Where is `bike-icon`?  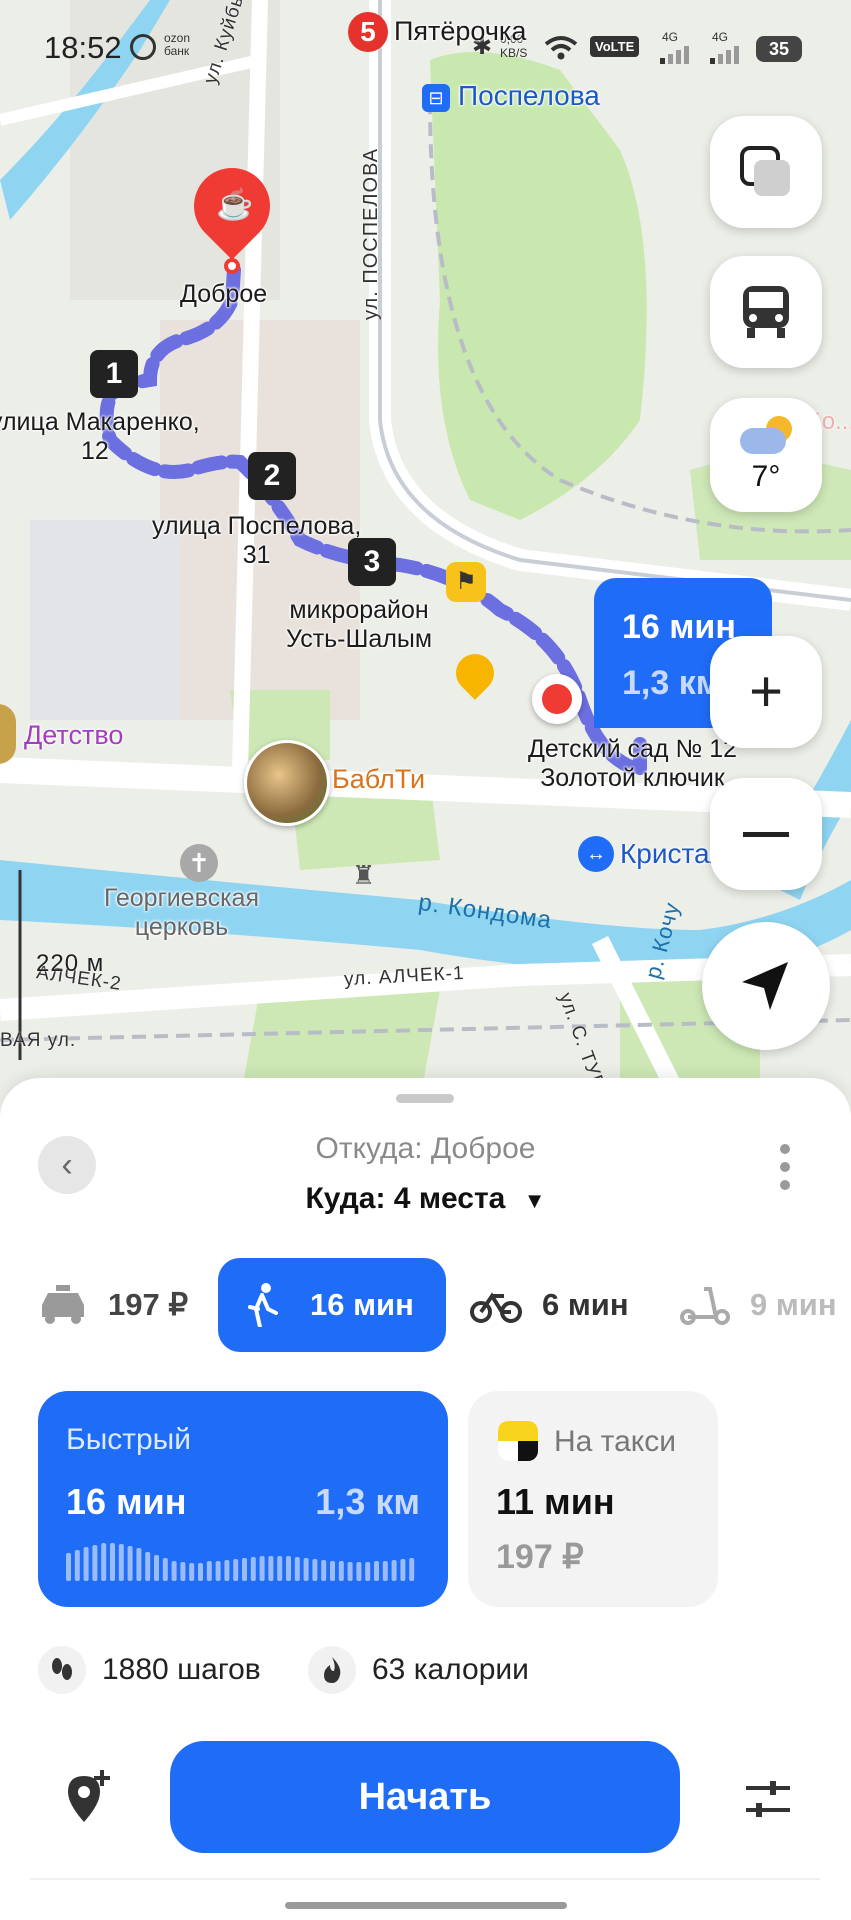
bike-icon is located at coordinates (496, 1307).